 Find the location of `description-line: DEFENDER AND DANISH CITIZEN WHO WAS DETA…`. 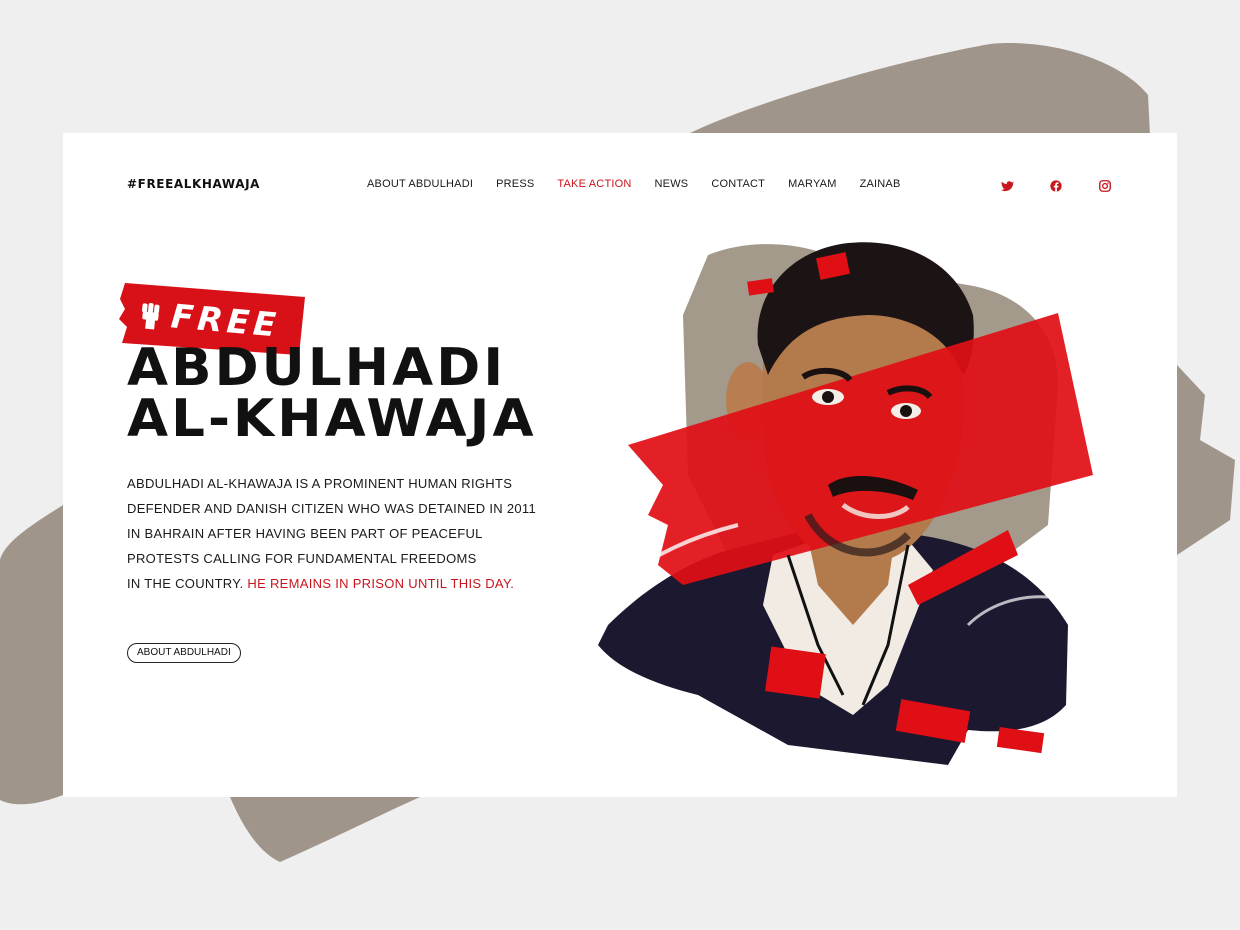

description-line: DEFENDER AND DANISH CITIZEN WHO WAS DETA… is located at coordinates (332, 508).